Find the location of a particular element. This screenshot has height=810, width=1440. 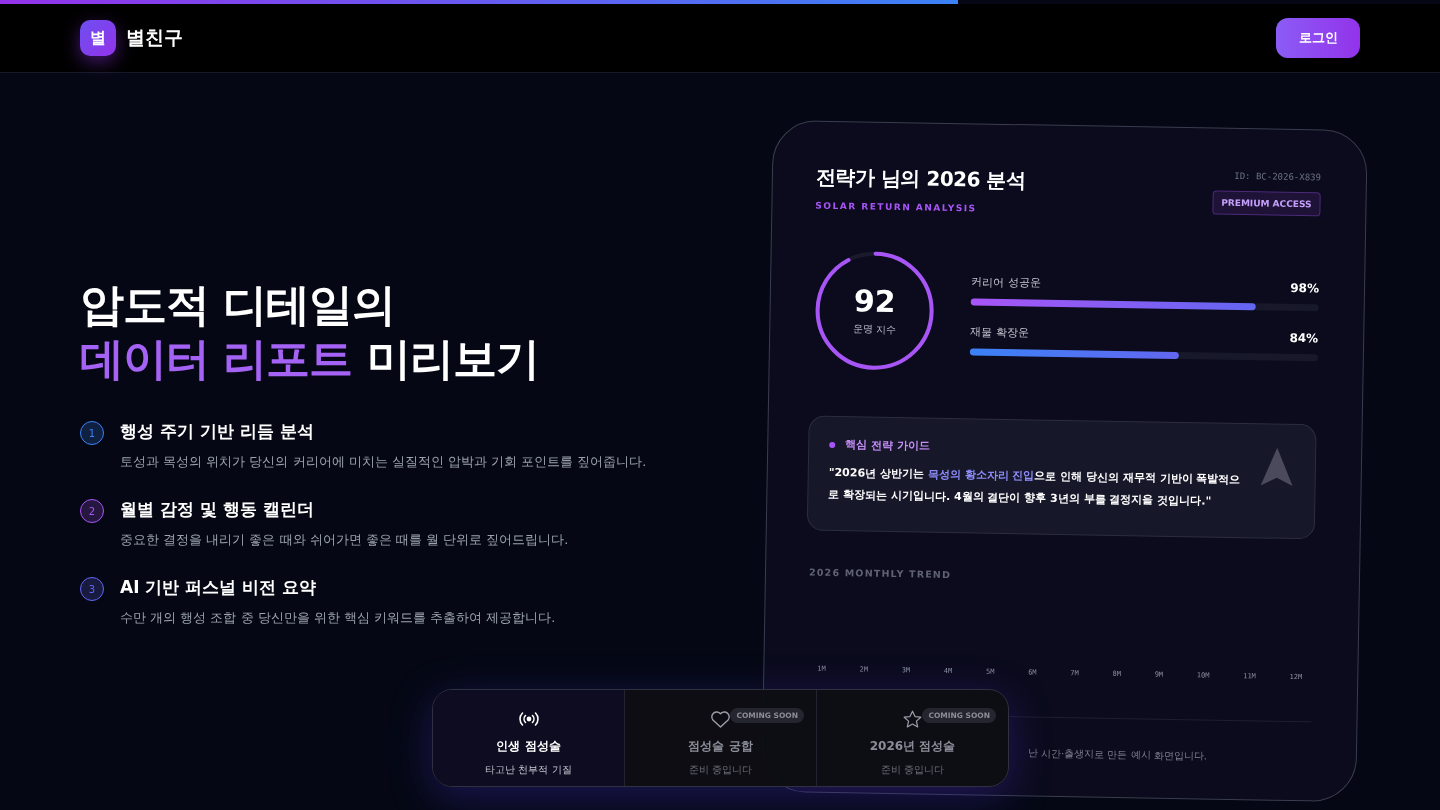

login-button: 로그인 is located at coordinates (1318, 38).